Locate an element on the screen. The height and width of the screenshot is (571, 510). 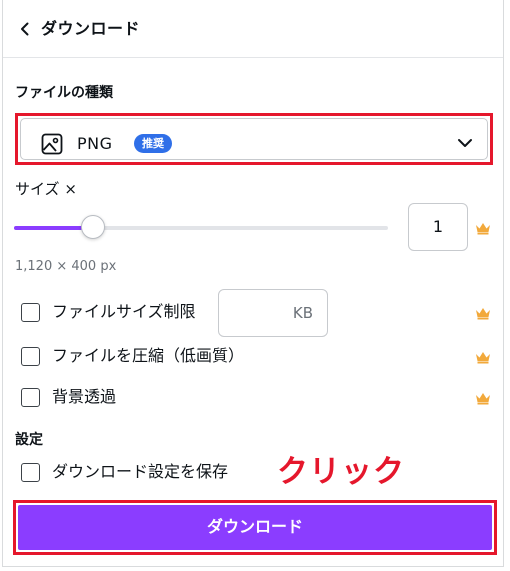
output-dimensions: 1,120 × 400 px is located at coordinates (66, 266).